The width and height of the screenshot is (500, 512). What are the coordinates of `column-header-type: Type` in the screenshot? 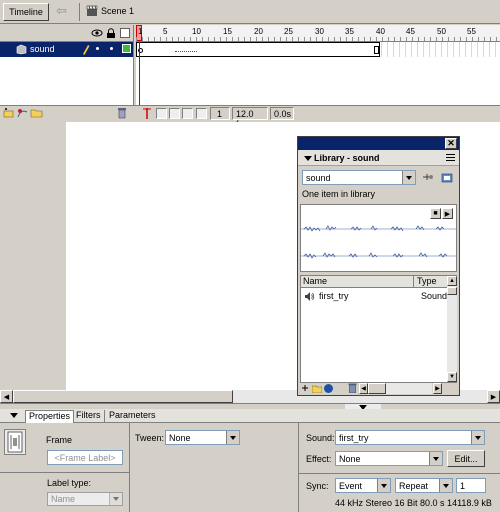 It's located at (430, 282).